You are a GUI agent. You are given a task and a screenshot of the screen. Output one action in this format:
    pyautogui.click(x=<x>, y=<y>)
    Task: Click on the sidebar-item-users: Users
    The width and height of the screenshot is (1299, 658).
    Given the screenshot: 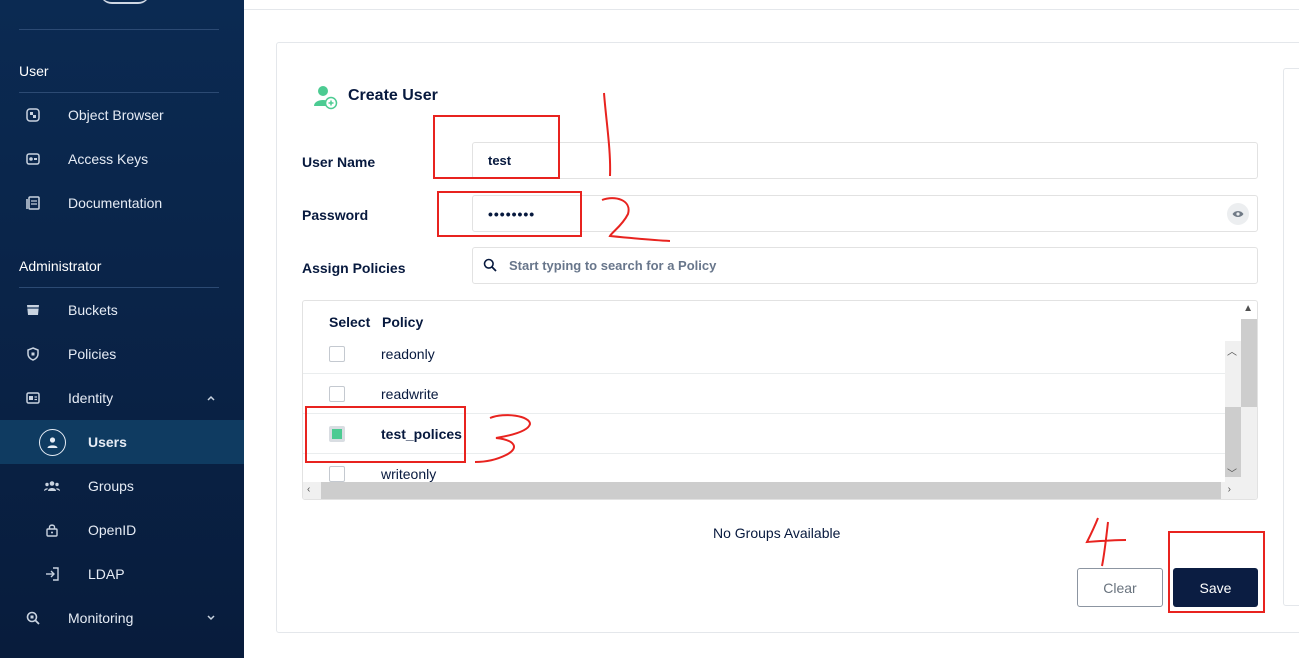 What is the action you would take?
    pyautogui.click(x=122, y=442)
    